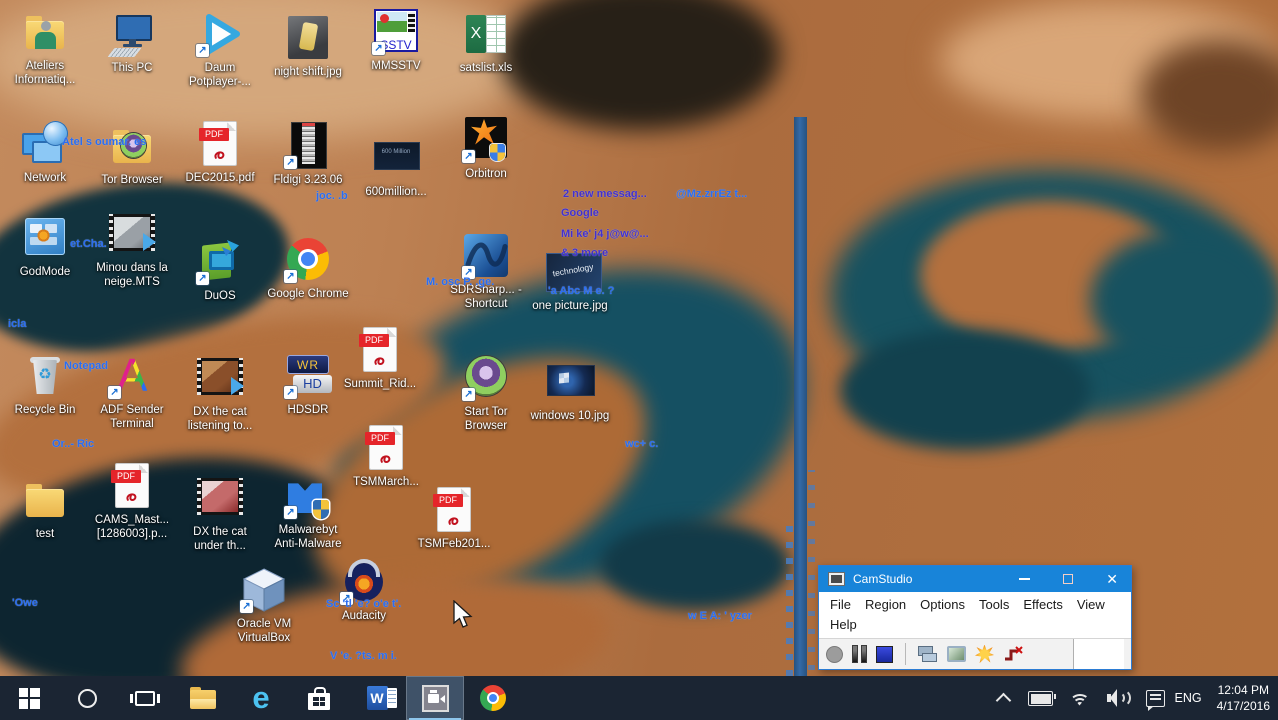 This screenshot has width=1278, height=720. What do you see at coordinates (942, 604) in the screenshot?
I see `menu-options: Options` at bounding box center [942, 604].